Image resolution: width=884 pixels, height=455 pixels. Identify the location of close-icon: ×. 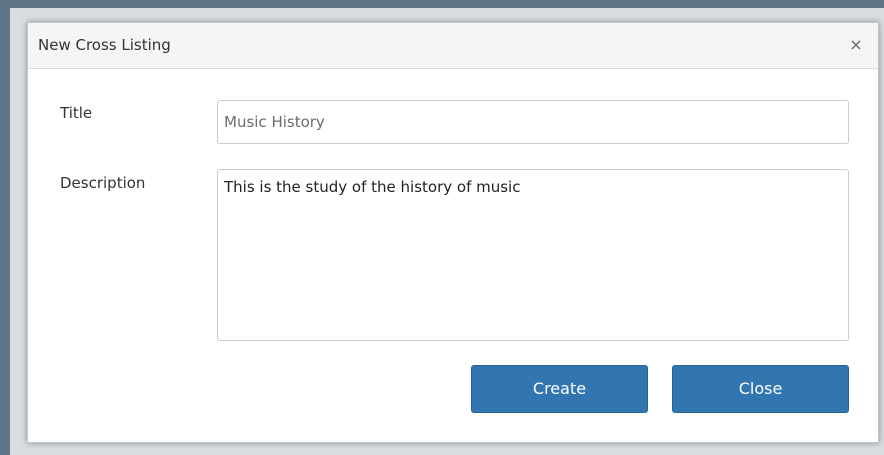
(856, 45).